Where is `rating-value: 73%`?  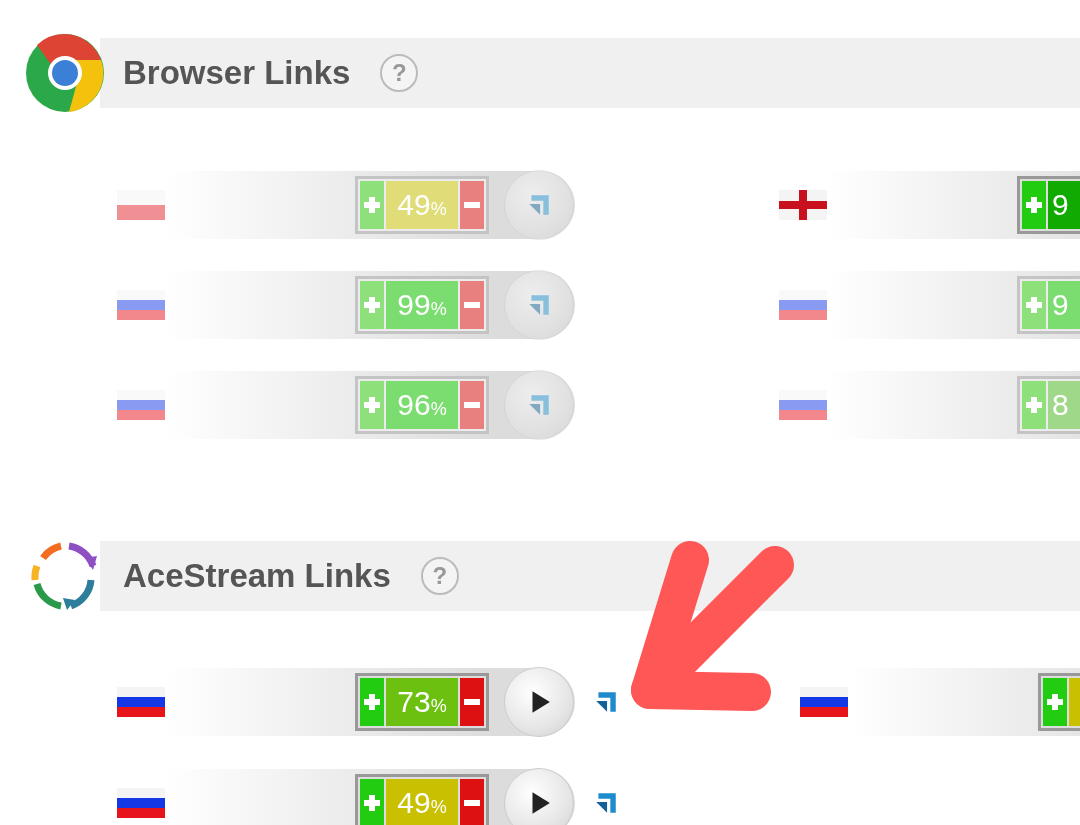
rating-value: 73% is located at coordinates (422, 702).